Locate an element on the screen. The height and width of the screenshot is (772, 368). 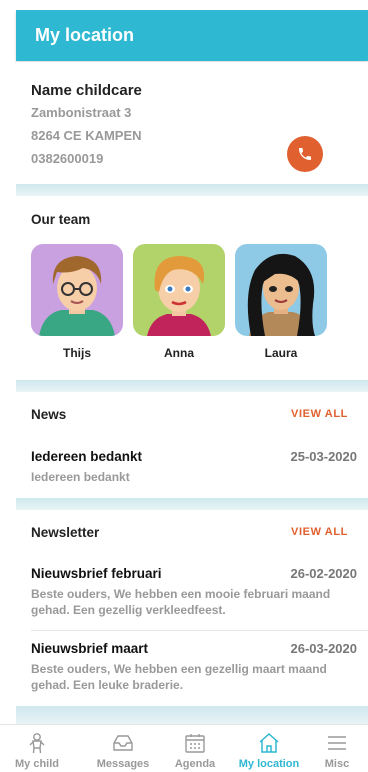
menu-icon is located at coordinates (337, 743).